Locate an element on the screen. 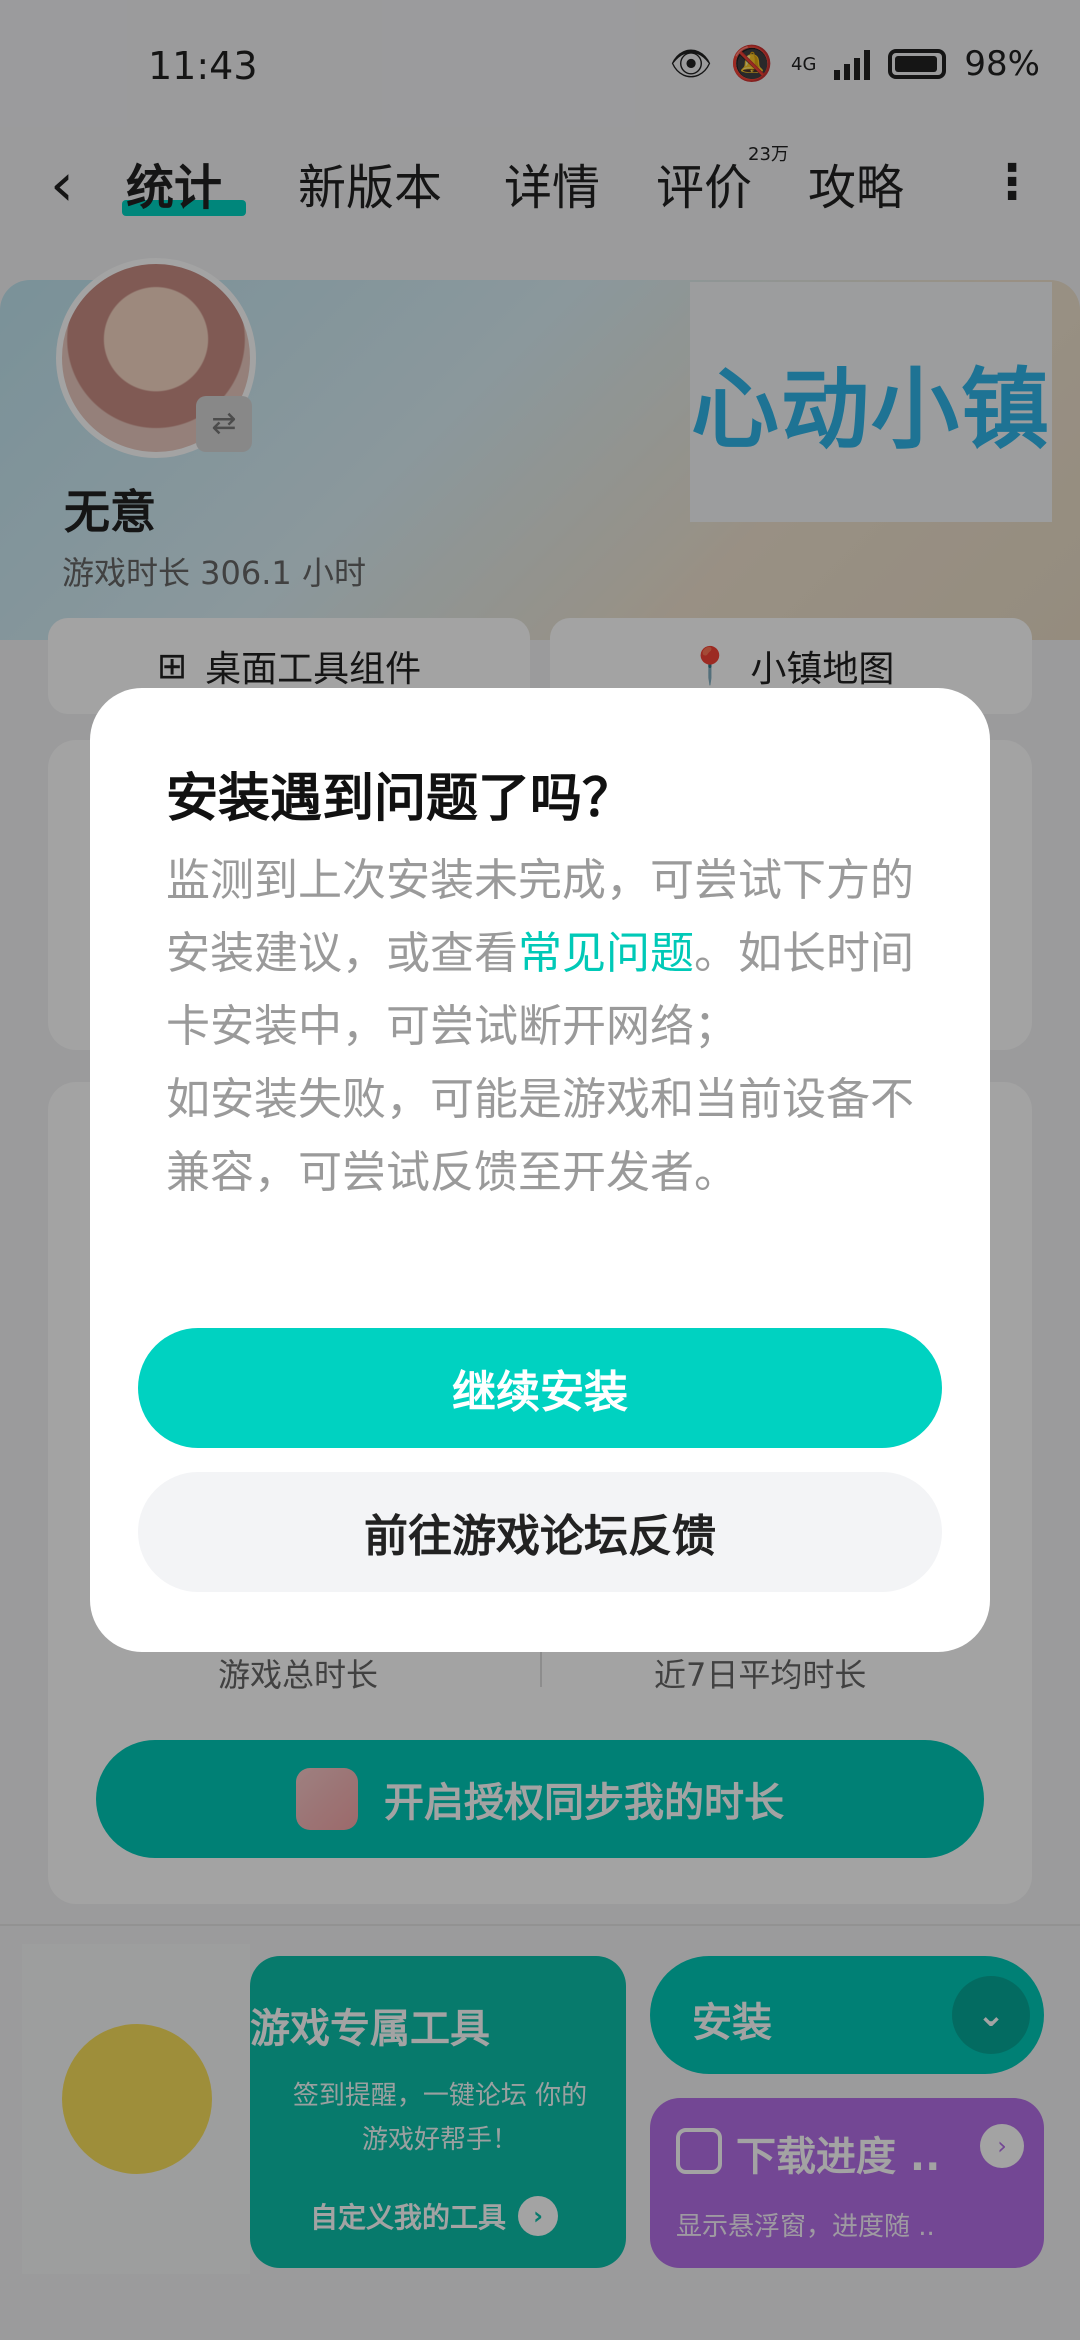 The width and height of the screenshot is (1080, 2340). faq-link: 常见问题 is located at coordinates (606, 953).